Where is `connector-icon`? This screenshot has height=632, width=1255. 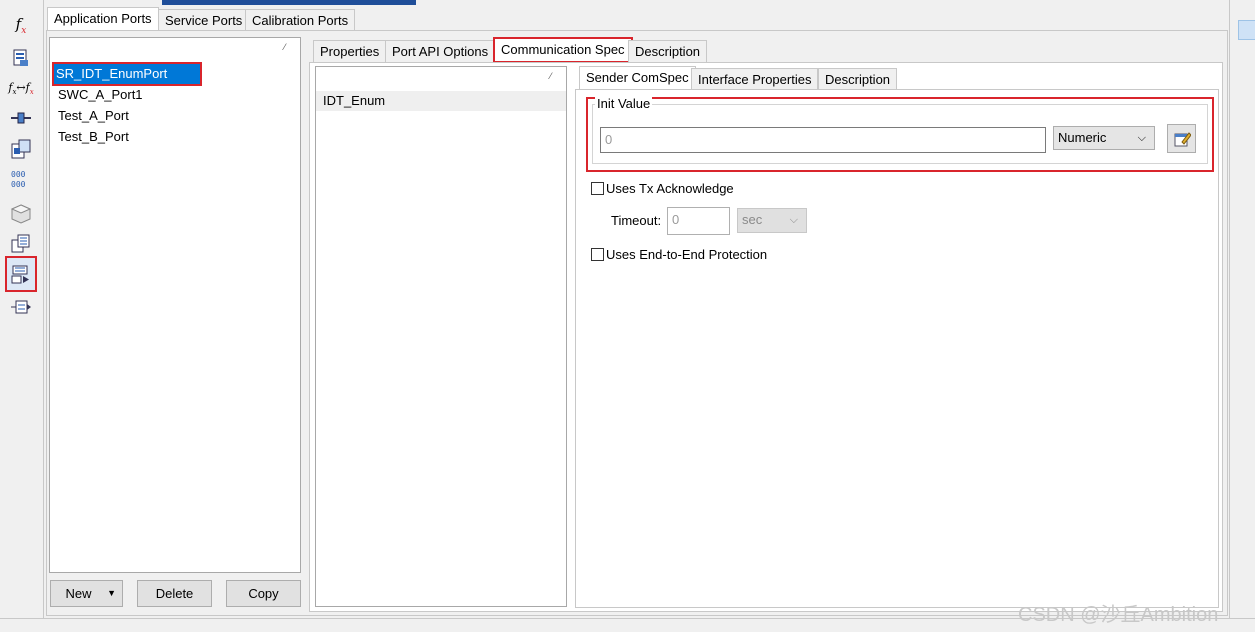 connector-icon is located at coordinates (21, 118).